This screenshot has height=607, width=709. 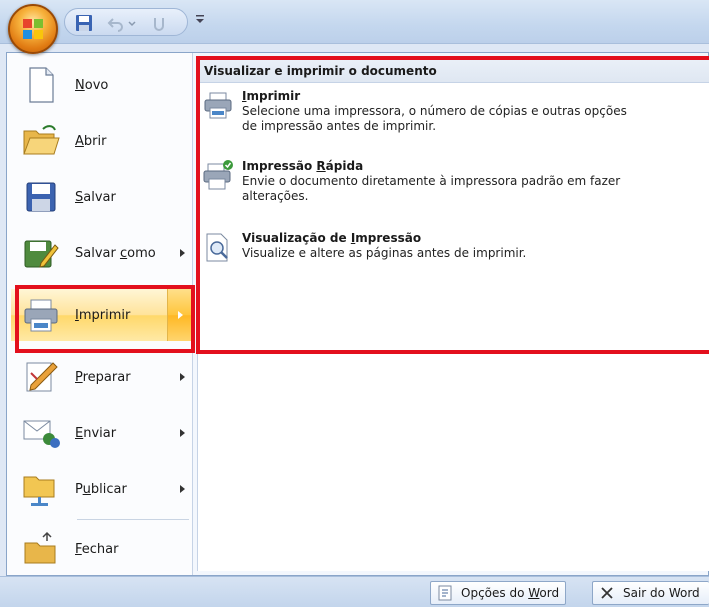 I want to click on menu-separator, so click(x=133, y=519).